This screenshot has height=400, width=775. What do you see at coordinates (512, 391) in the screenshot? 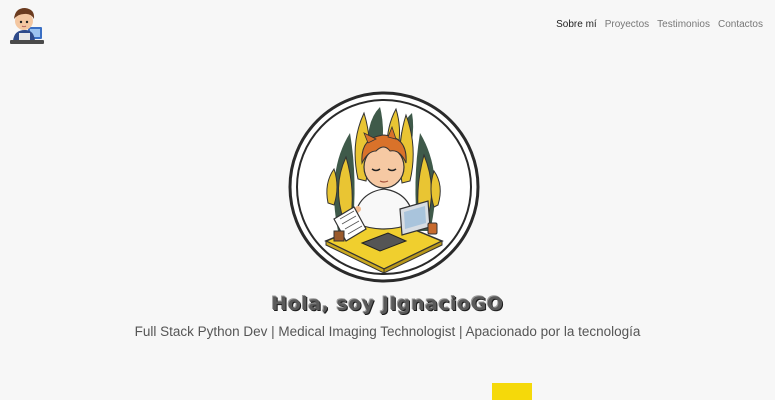
I see `accent-block` at bounding box center [512, 391].